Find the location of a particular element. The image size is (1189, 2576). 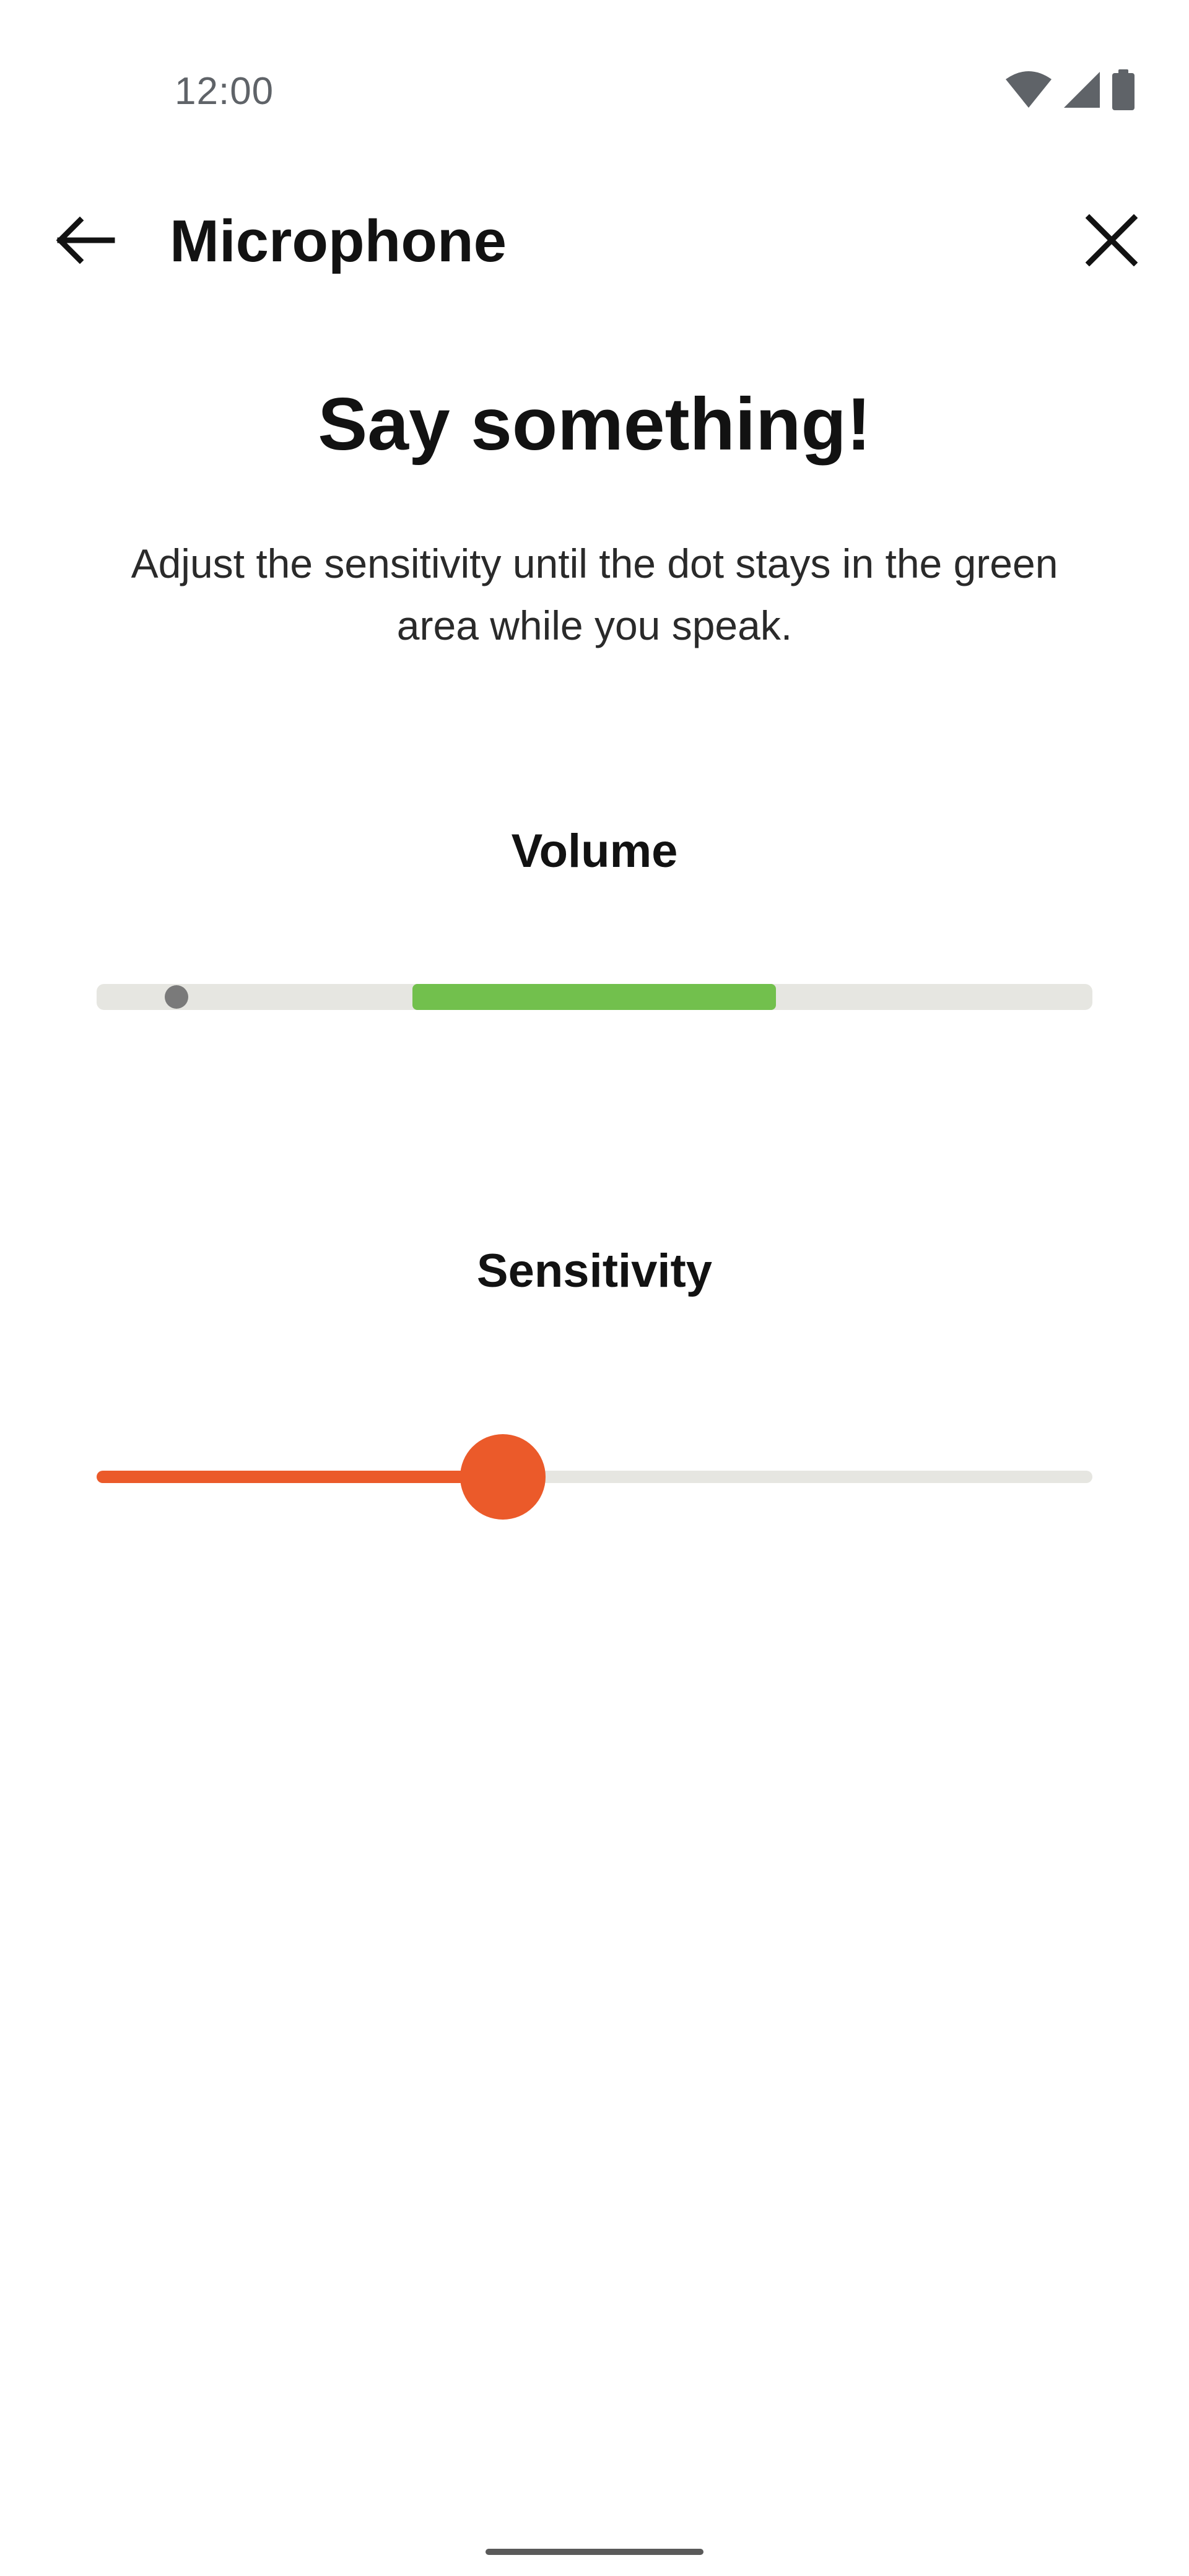

arrow-left-icon is located at coordinates (85, 241).